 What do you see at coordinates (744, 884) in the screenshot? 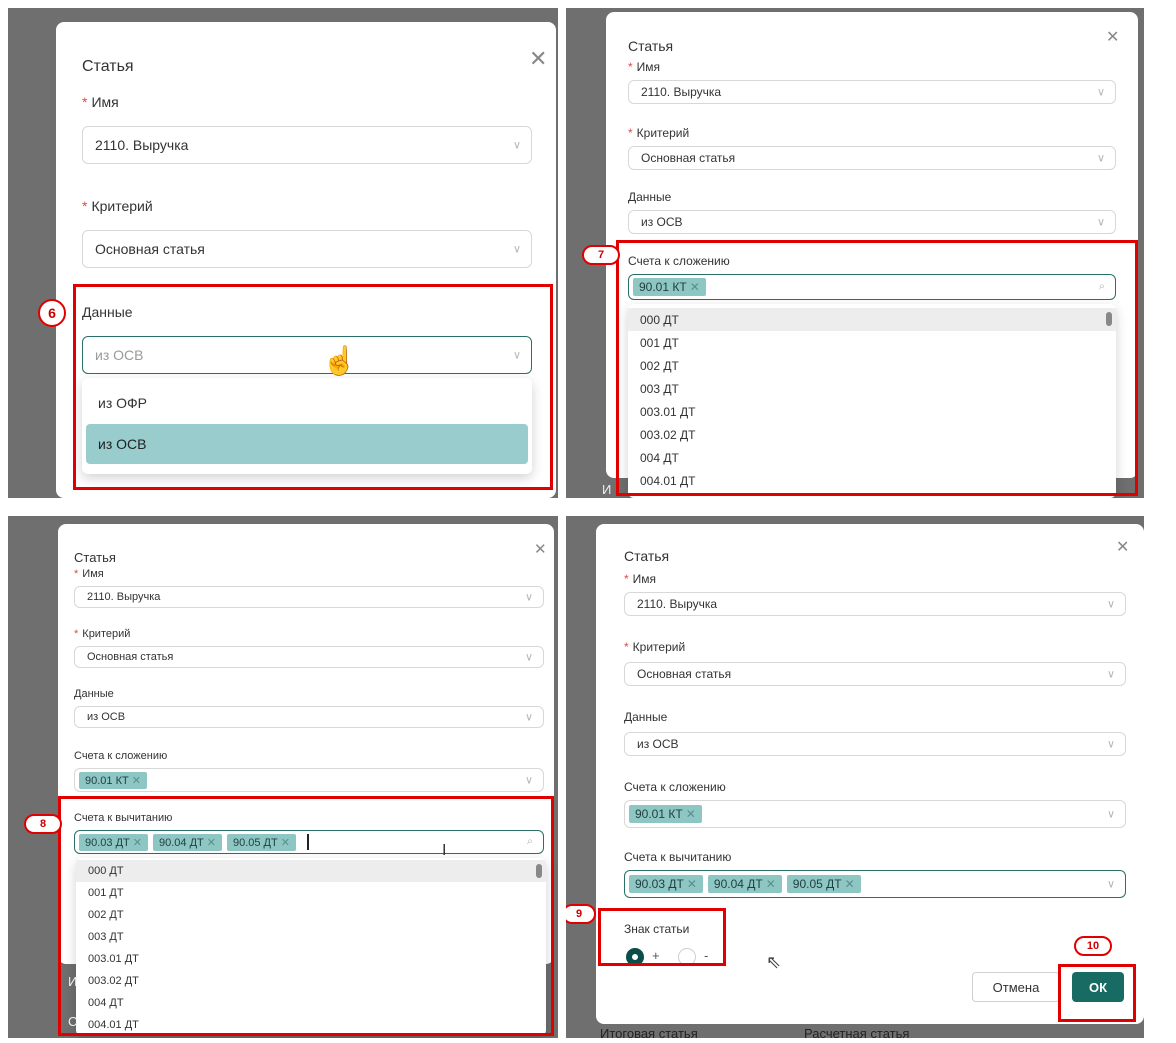
I see `account-tag: 90.04 ДТ ✕` at bounding box center [744, 884].